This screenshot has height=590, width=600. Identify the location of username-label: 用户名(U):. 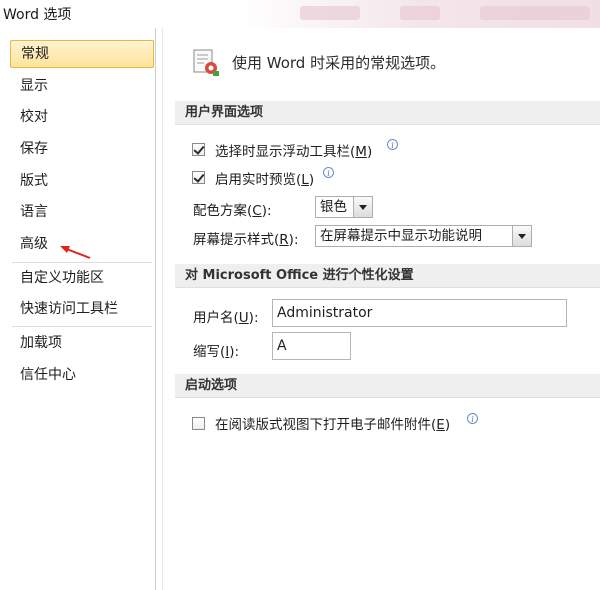
(226, 316).